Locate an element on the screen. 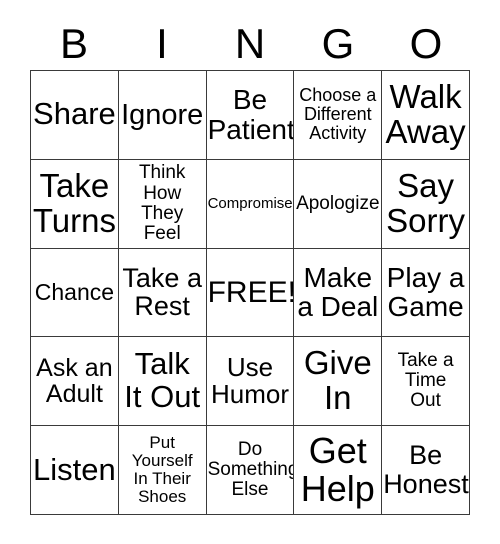  bingo-cell-label: Ignore is located at coordinates (162, 114).